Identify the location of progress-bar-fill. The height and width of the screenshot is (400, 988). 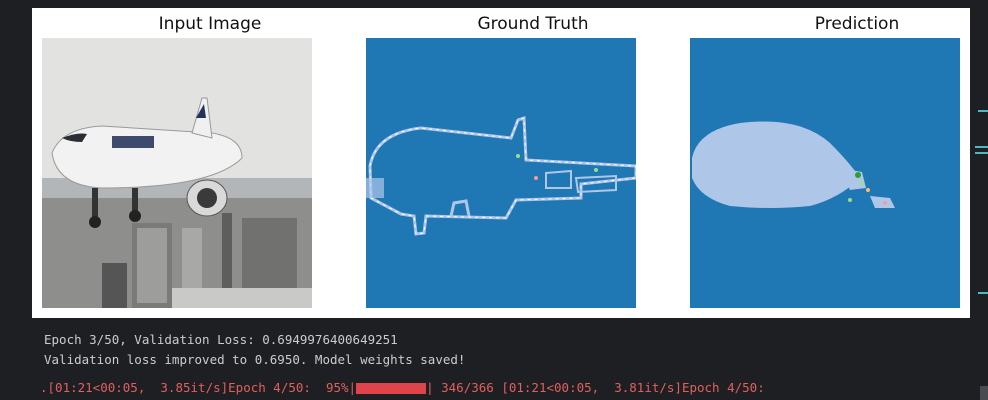
(391, 388).